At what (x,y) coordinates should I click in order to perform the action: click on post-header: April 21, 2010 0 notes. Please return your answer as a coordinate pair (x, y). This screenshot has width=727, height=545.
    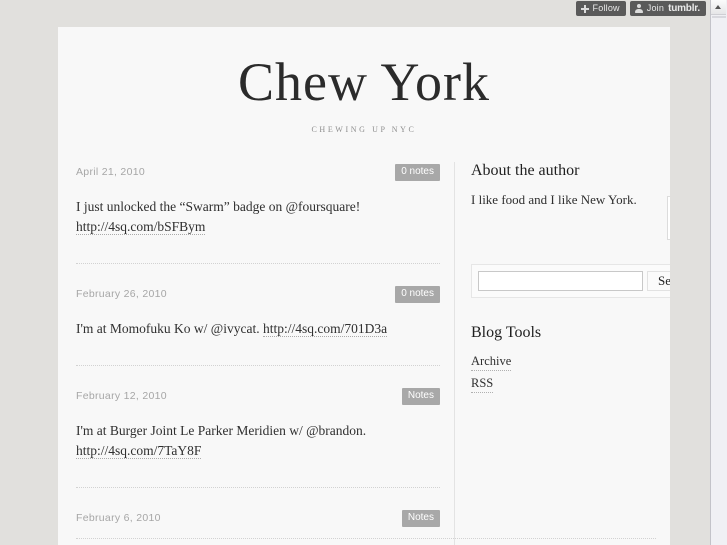
    Looking at the image, I should click on (258, 172).